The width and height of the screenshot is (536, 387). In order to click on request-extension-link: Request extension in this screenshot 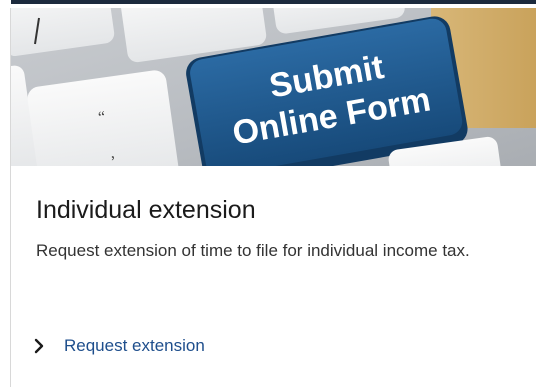, I will do `click(117, 346)`.